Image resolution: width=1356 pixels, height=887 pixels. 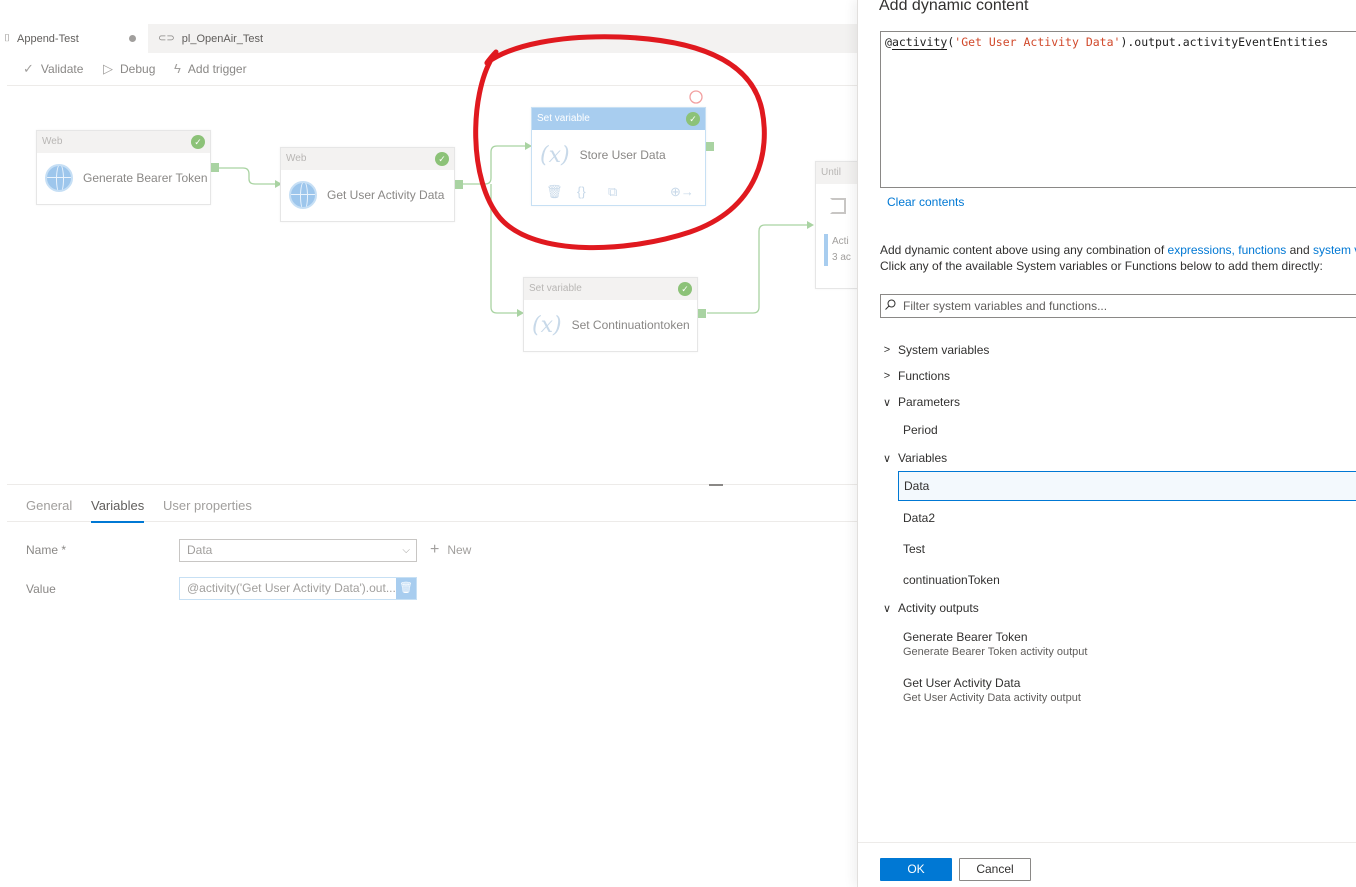 I want to click on group-label: System variables, so click(x=944, y=350).